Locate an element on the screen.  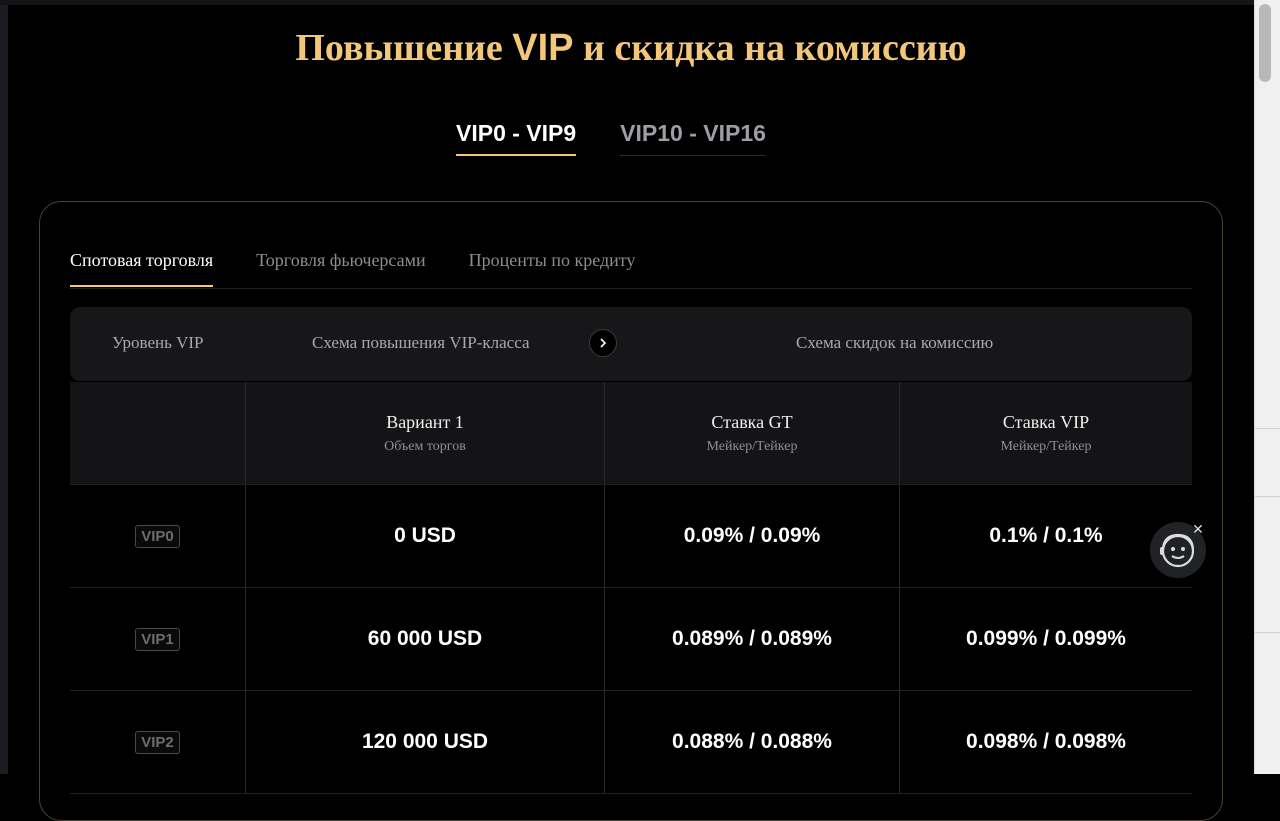
page-scrollbar is located at coordinates (1267, 387).